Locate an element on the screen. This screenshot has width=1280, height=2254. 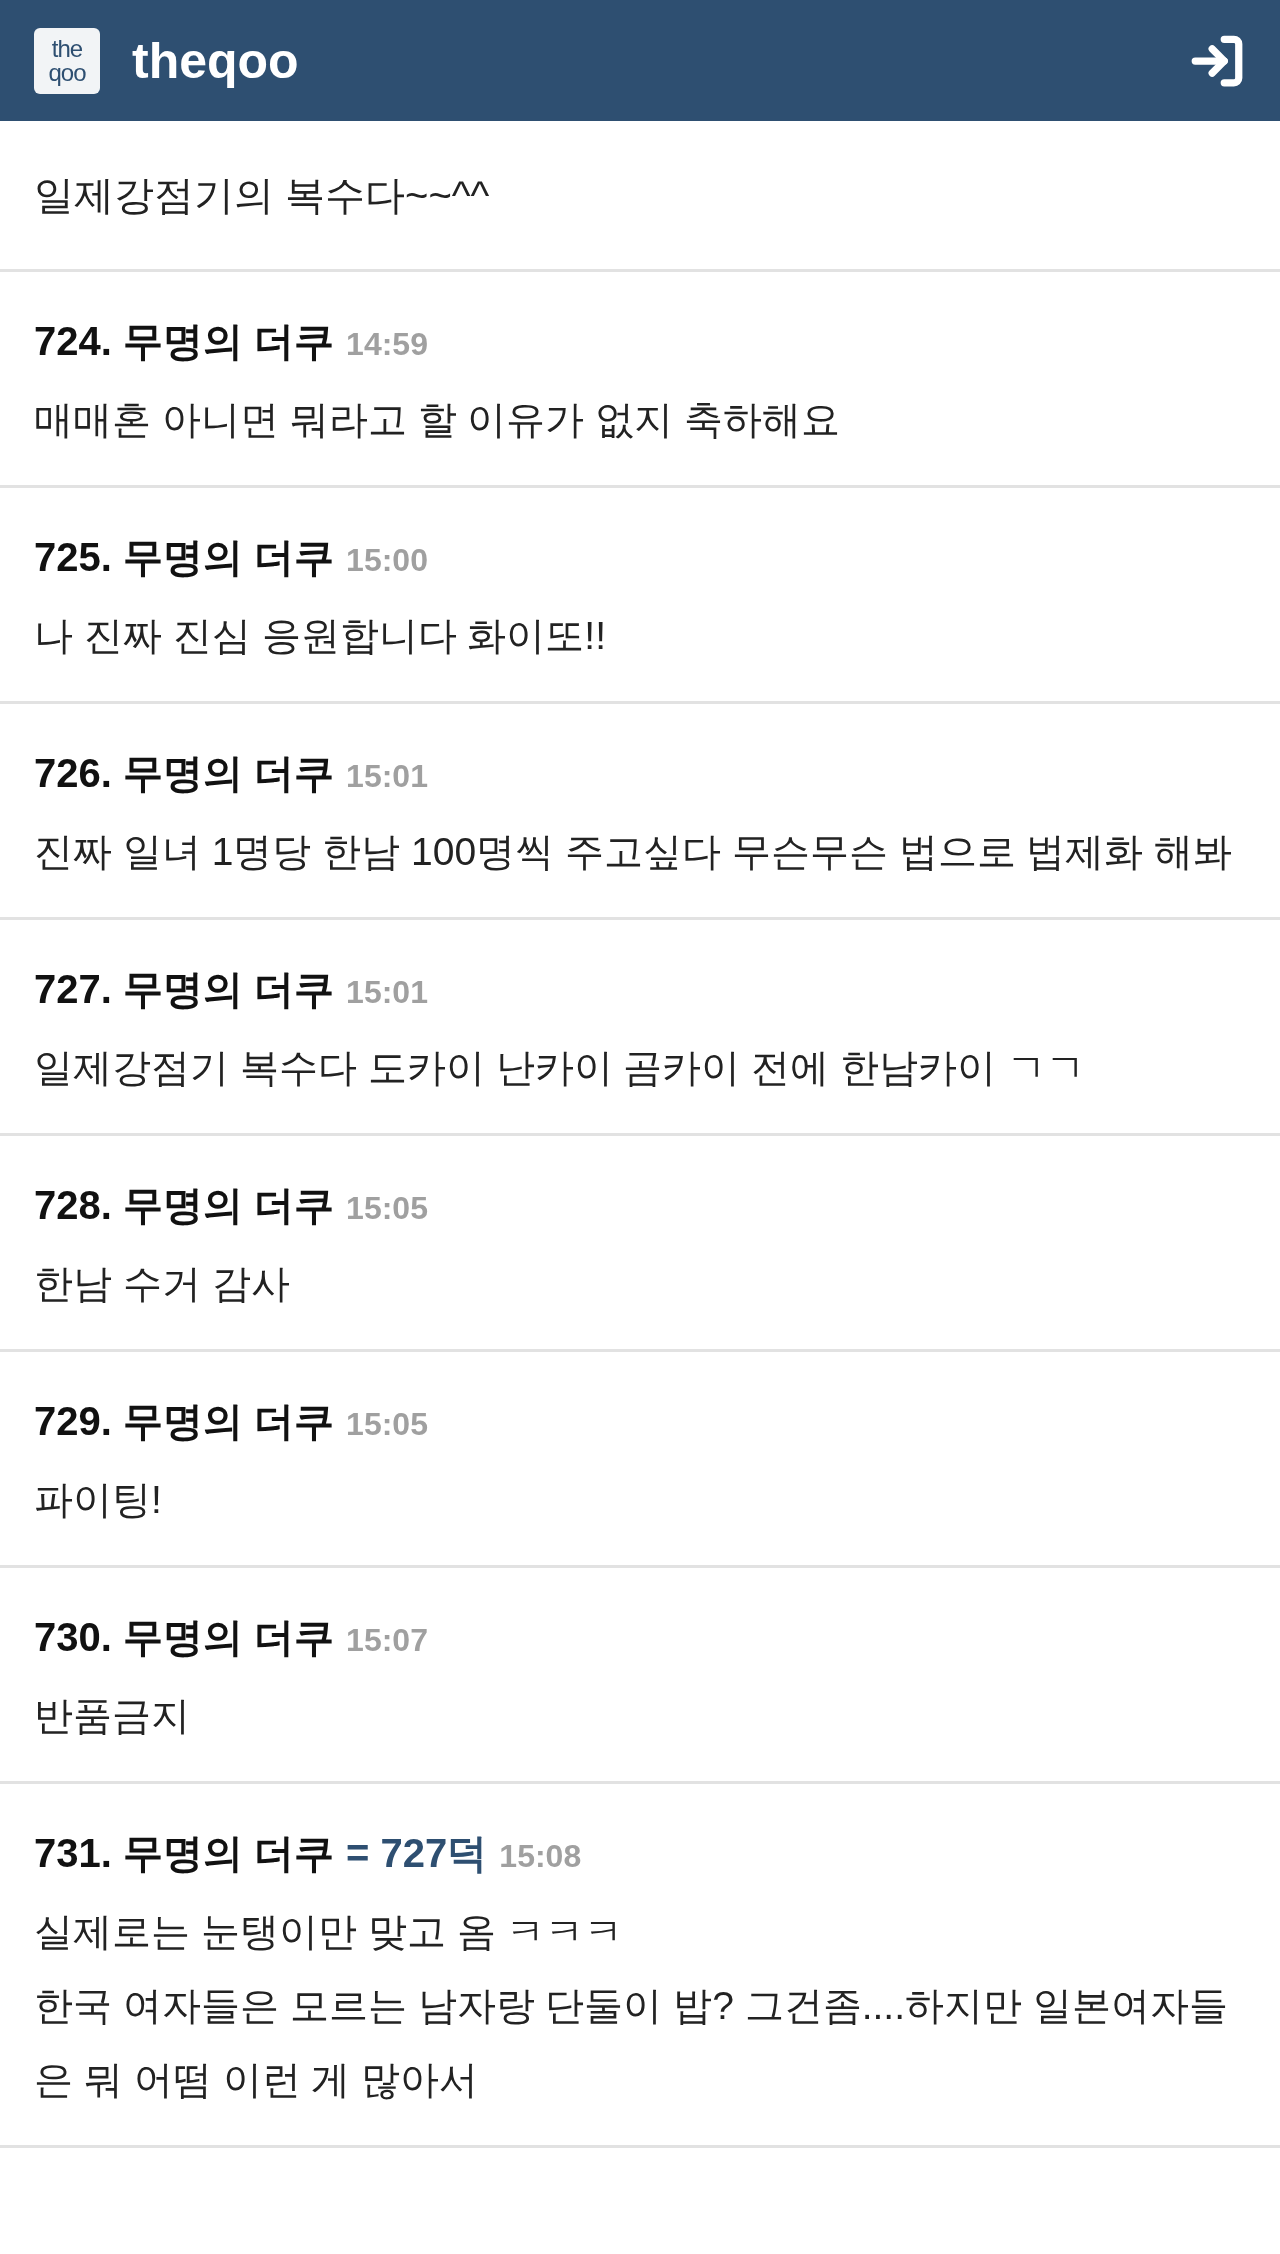
comment-text: 실제로는 눈탱이만 맞고 옴 ㅋㅋㅋ 한국 여자들은 모르는 남자랑 단둘이 밥? 그건좀....하지만 일본여자들은 뭐 어떰 이런 게 많아서 is located at coordinates (631, 2006).